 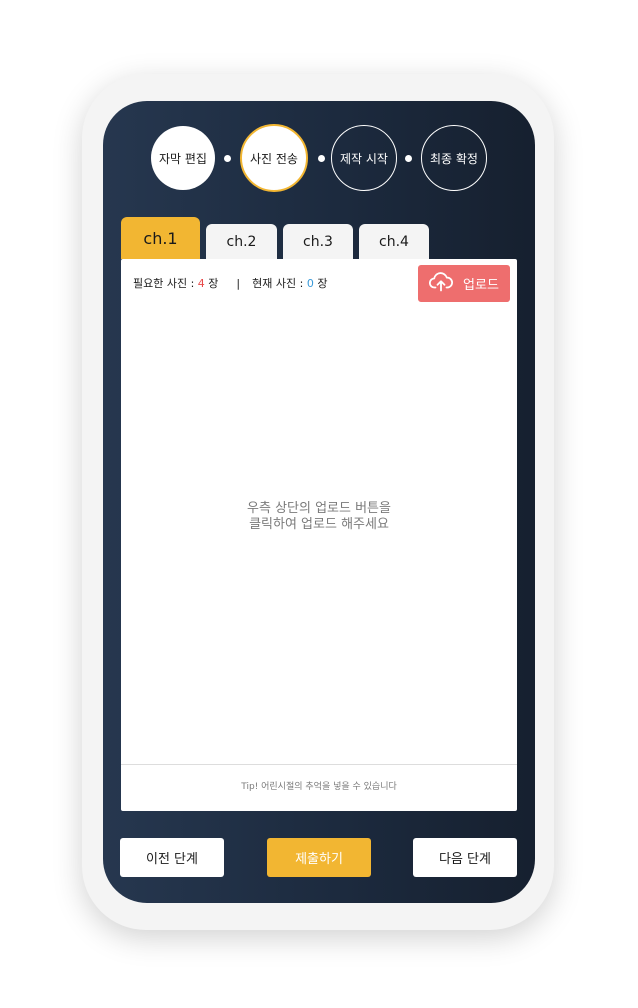 What do you see at coordinates (279, 283) in the screenshot?
I see `current-label: 현재 사진 :` at bounding box center [279, 283].